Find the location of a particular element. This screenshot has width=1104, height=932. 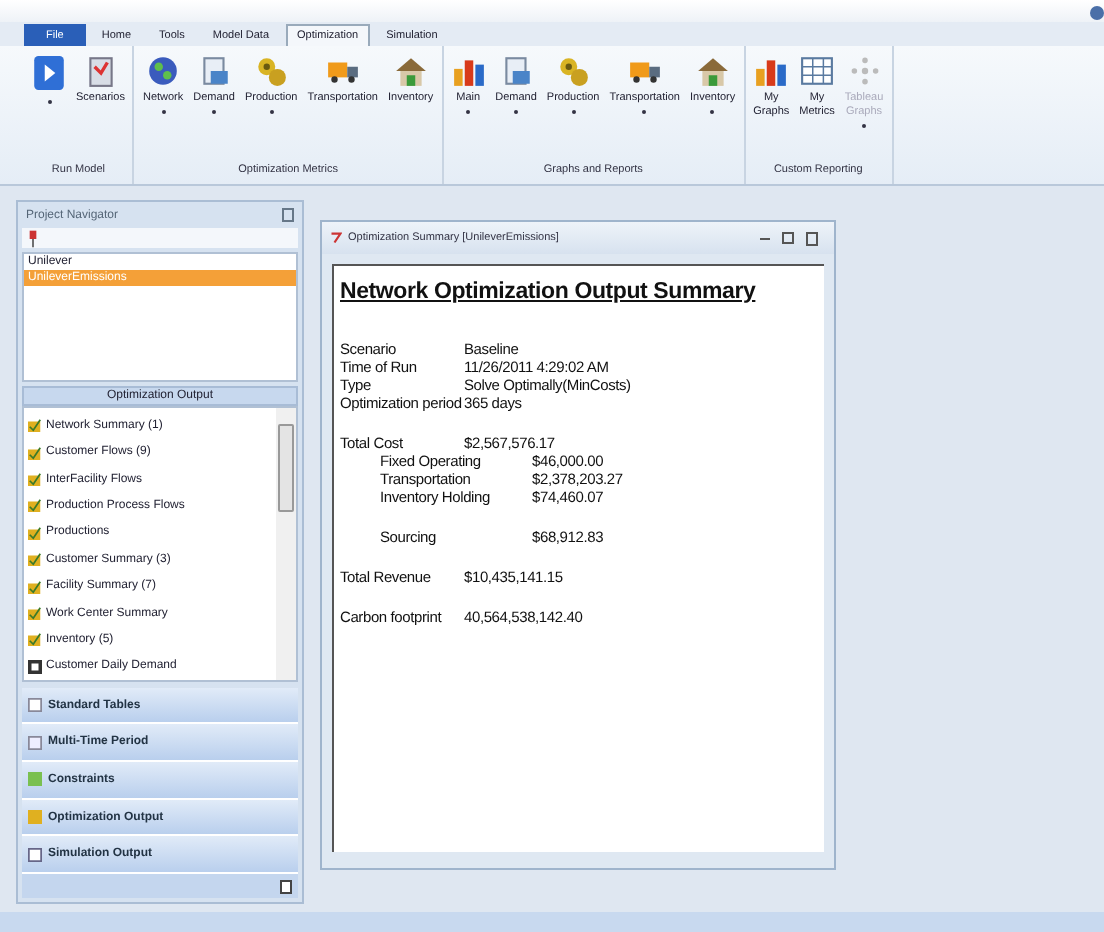

globe-icon is located at coordinates (163, 71).